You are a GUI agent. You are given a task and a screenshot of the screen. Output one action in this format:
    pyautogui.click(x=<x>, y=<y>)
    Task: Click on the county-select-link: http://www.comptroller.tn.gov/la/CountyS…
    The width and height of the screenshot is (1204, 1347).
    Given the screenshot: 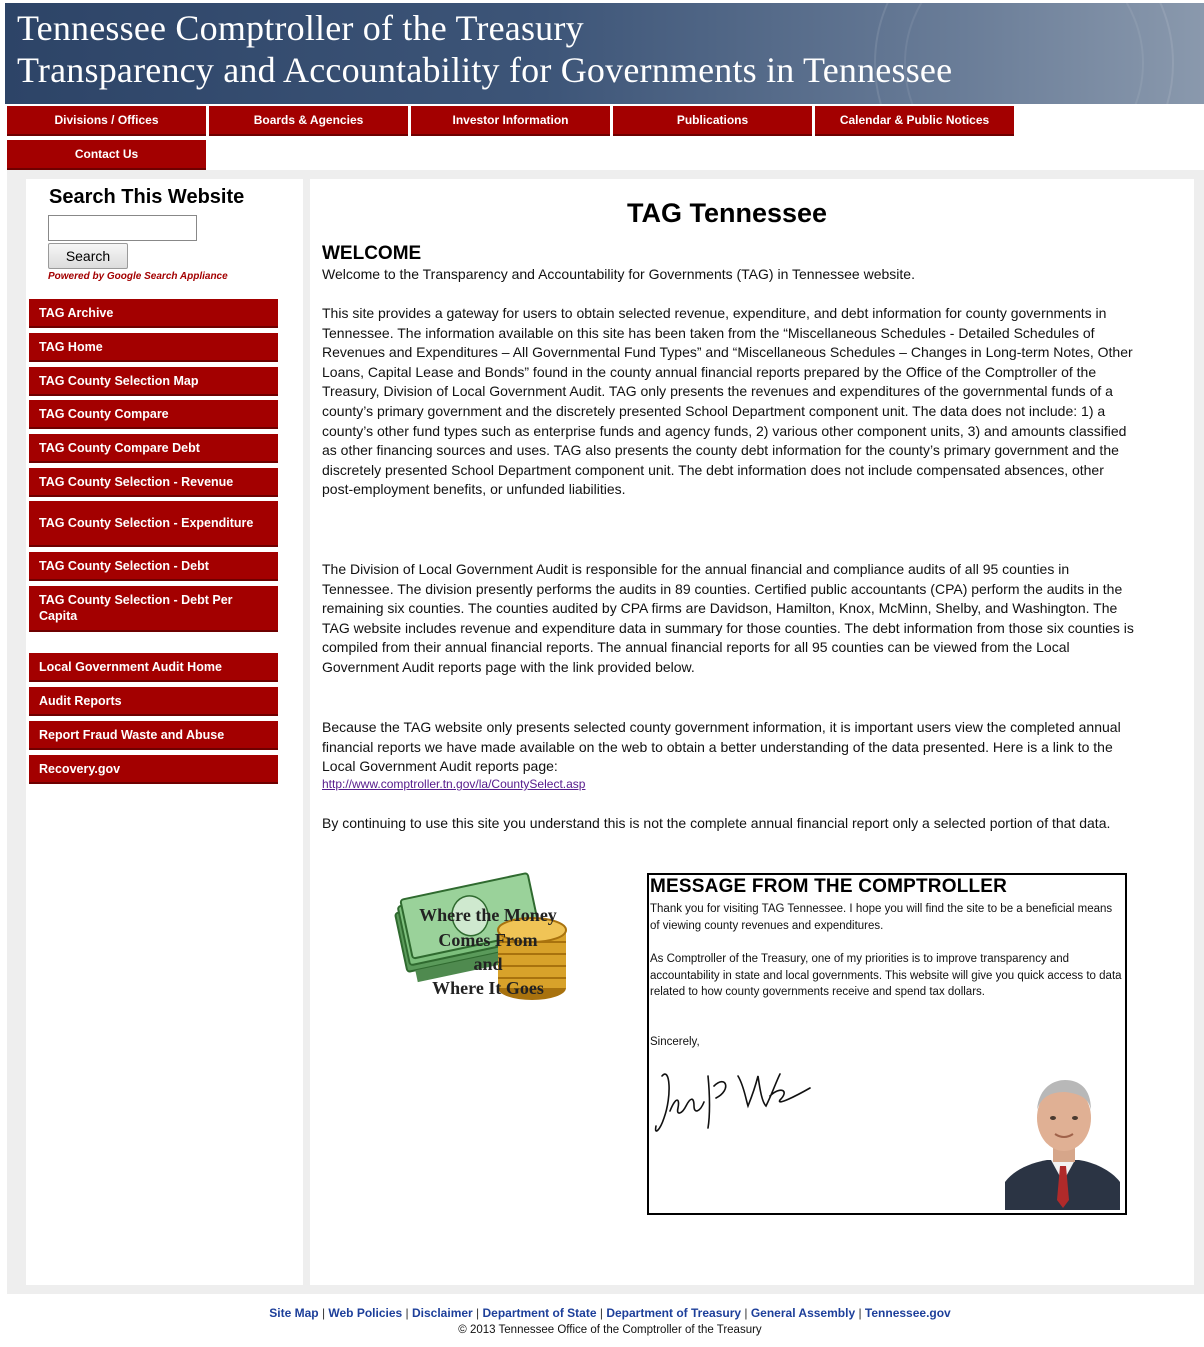 What is the action you would take?
    pyautogui.click(x=453, y=784)
    